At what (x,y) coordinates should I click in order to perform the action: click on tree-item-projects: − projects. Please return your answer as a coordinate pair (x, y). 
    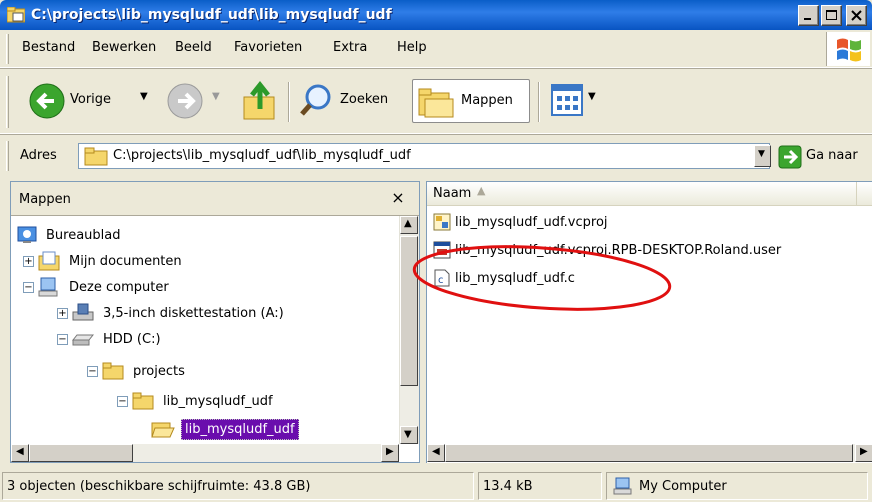
    Looking at the image, I should click on (137, 371).